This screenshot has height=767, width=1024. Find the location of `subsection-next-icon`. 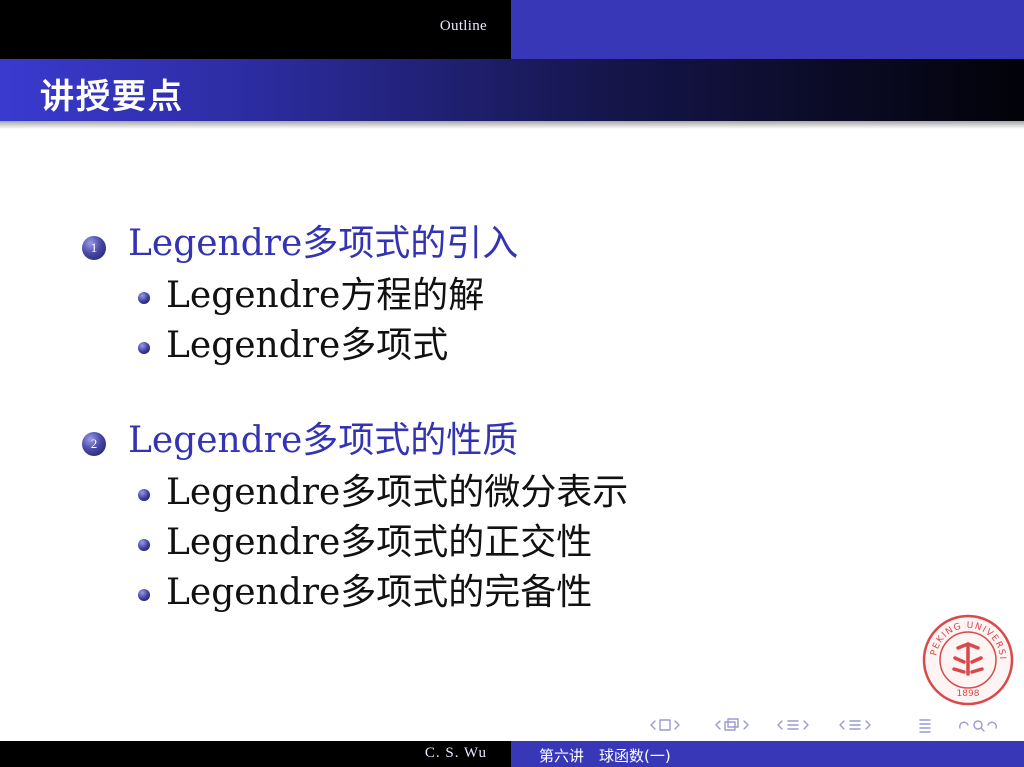

subsection-next-icon is located at coordinates (746, 725).